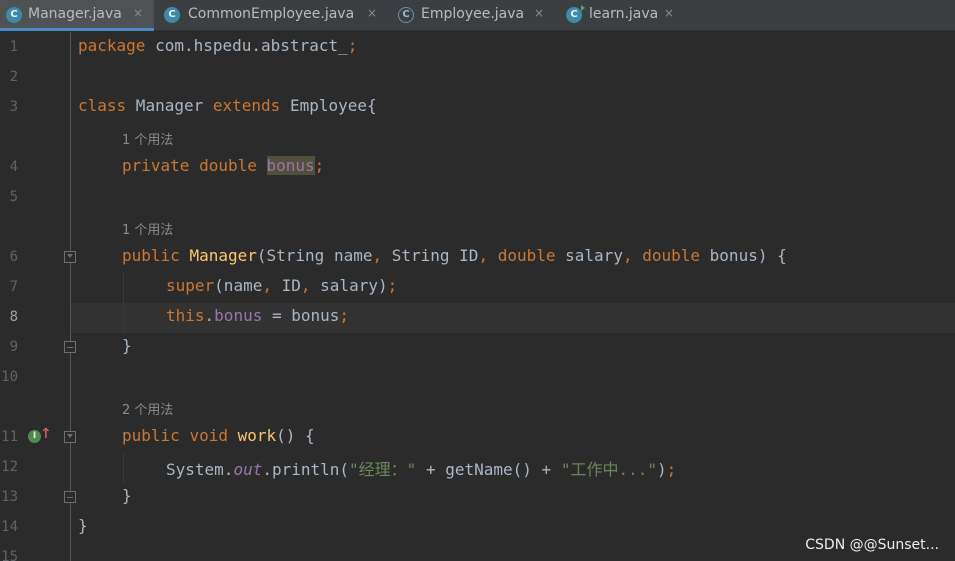 The image size is (955, 561). Describe the element at coordinates (156, 165) in the screenshot. I see `keyword: private` at that location.